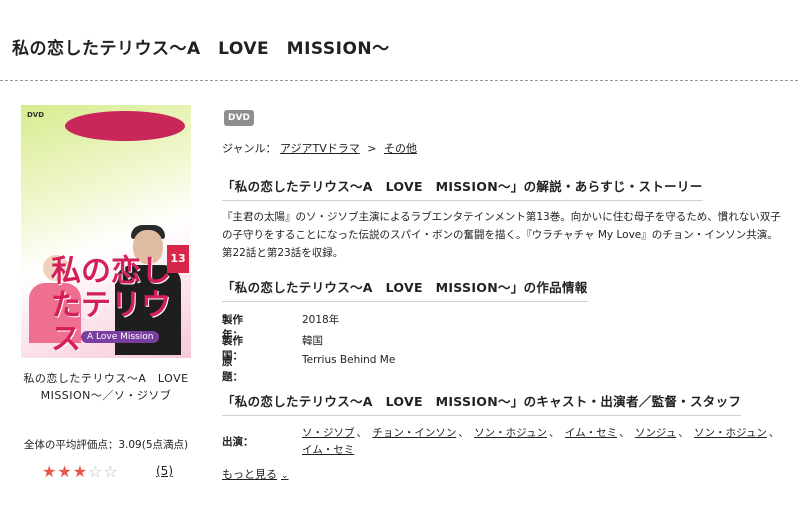 This screenshot has width=798, height=508. Describe the element at coordinates (232, 369) in the screenshot. I see `info-key: 原題：` at that location.